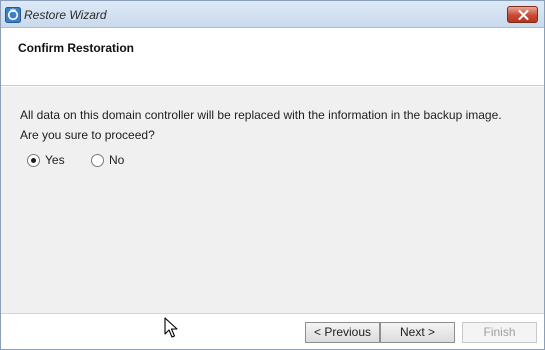 This screenshot has width=545, height=350. What do you see at coordinates (65, 15) in the screenshot?
I see `window-title: Restore Wizard` at bounding box center [65, 15].